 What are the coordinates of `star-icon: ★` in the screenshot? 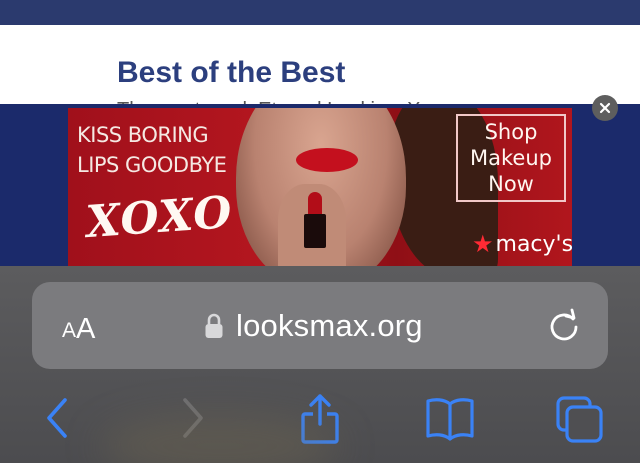 It's located at (483, 244).